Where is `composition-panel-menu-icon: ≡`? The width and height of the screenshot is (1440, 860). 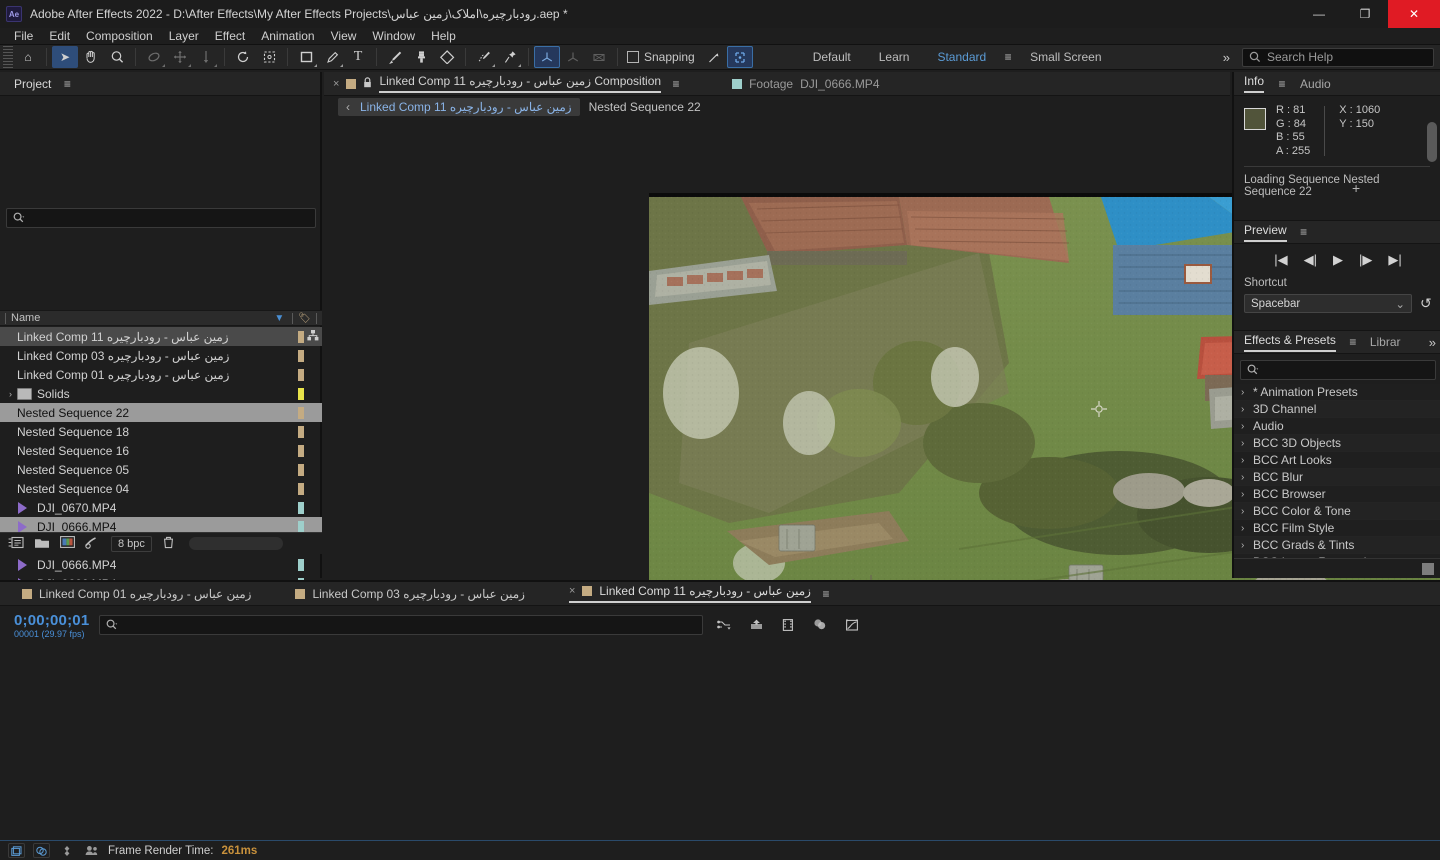 composition-panel-menu-icon: ≡ is located at coordinates (676, 84).